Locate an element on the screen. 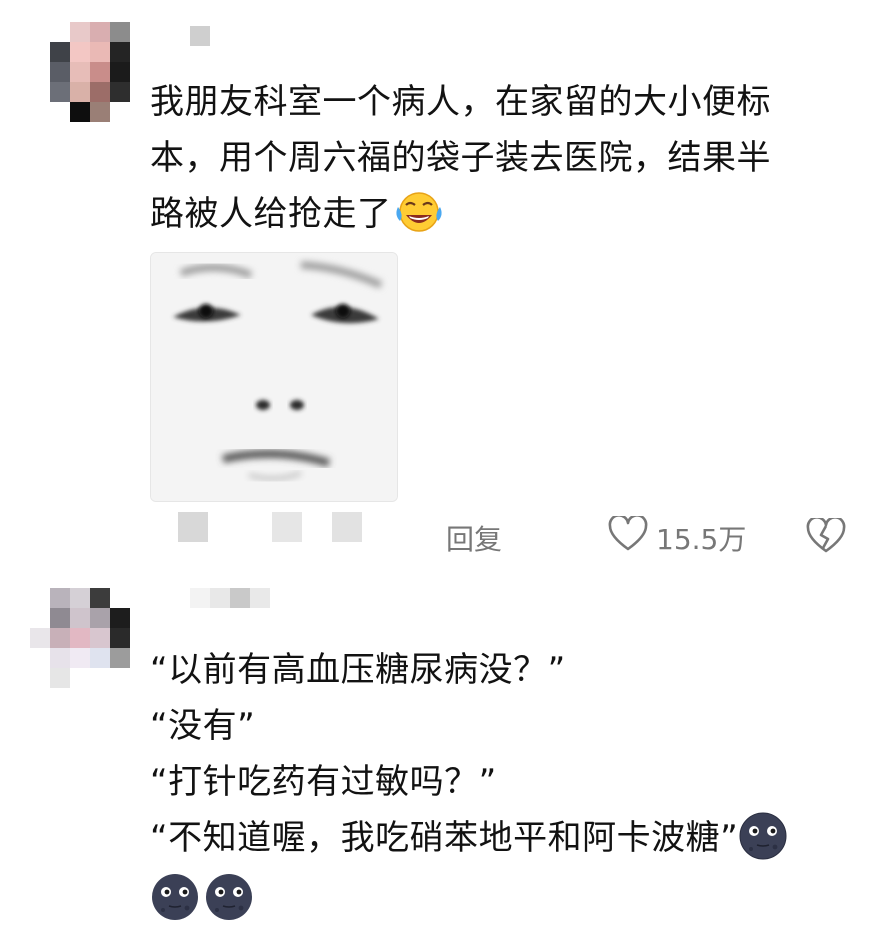 The height and width of the screenshot is (931, 896). like-button: 15.5万 is located at coordinates (677, 536).